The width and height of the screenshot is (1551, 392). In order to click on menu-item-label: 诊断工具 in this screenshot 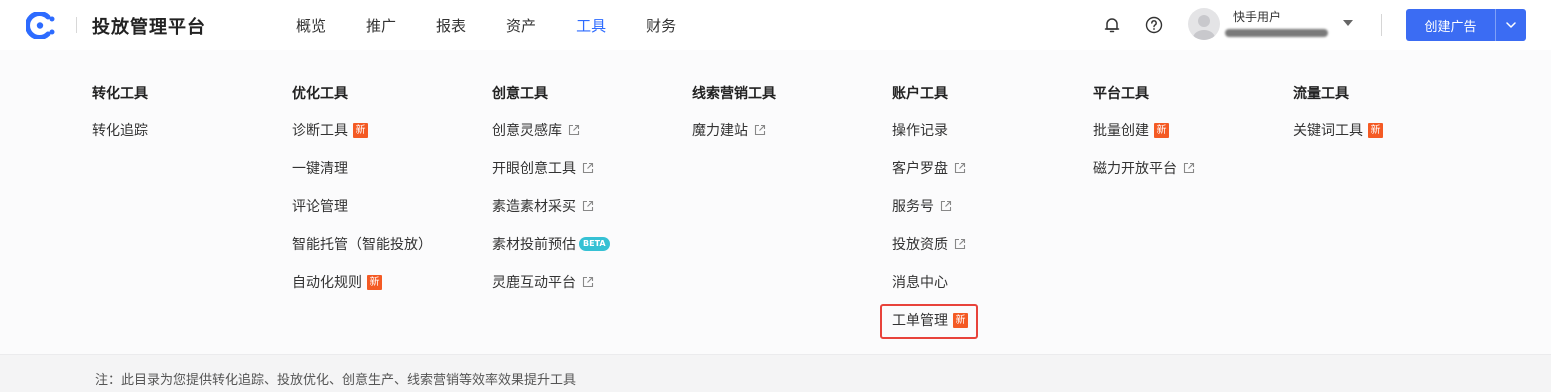, I will do `click(320, 131)`.